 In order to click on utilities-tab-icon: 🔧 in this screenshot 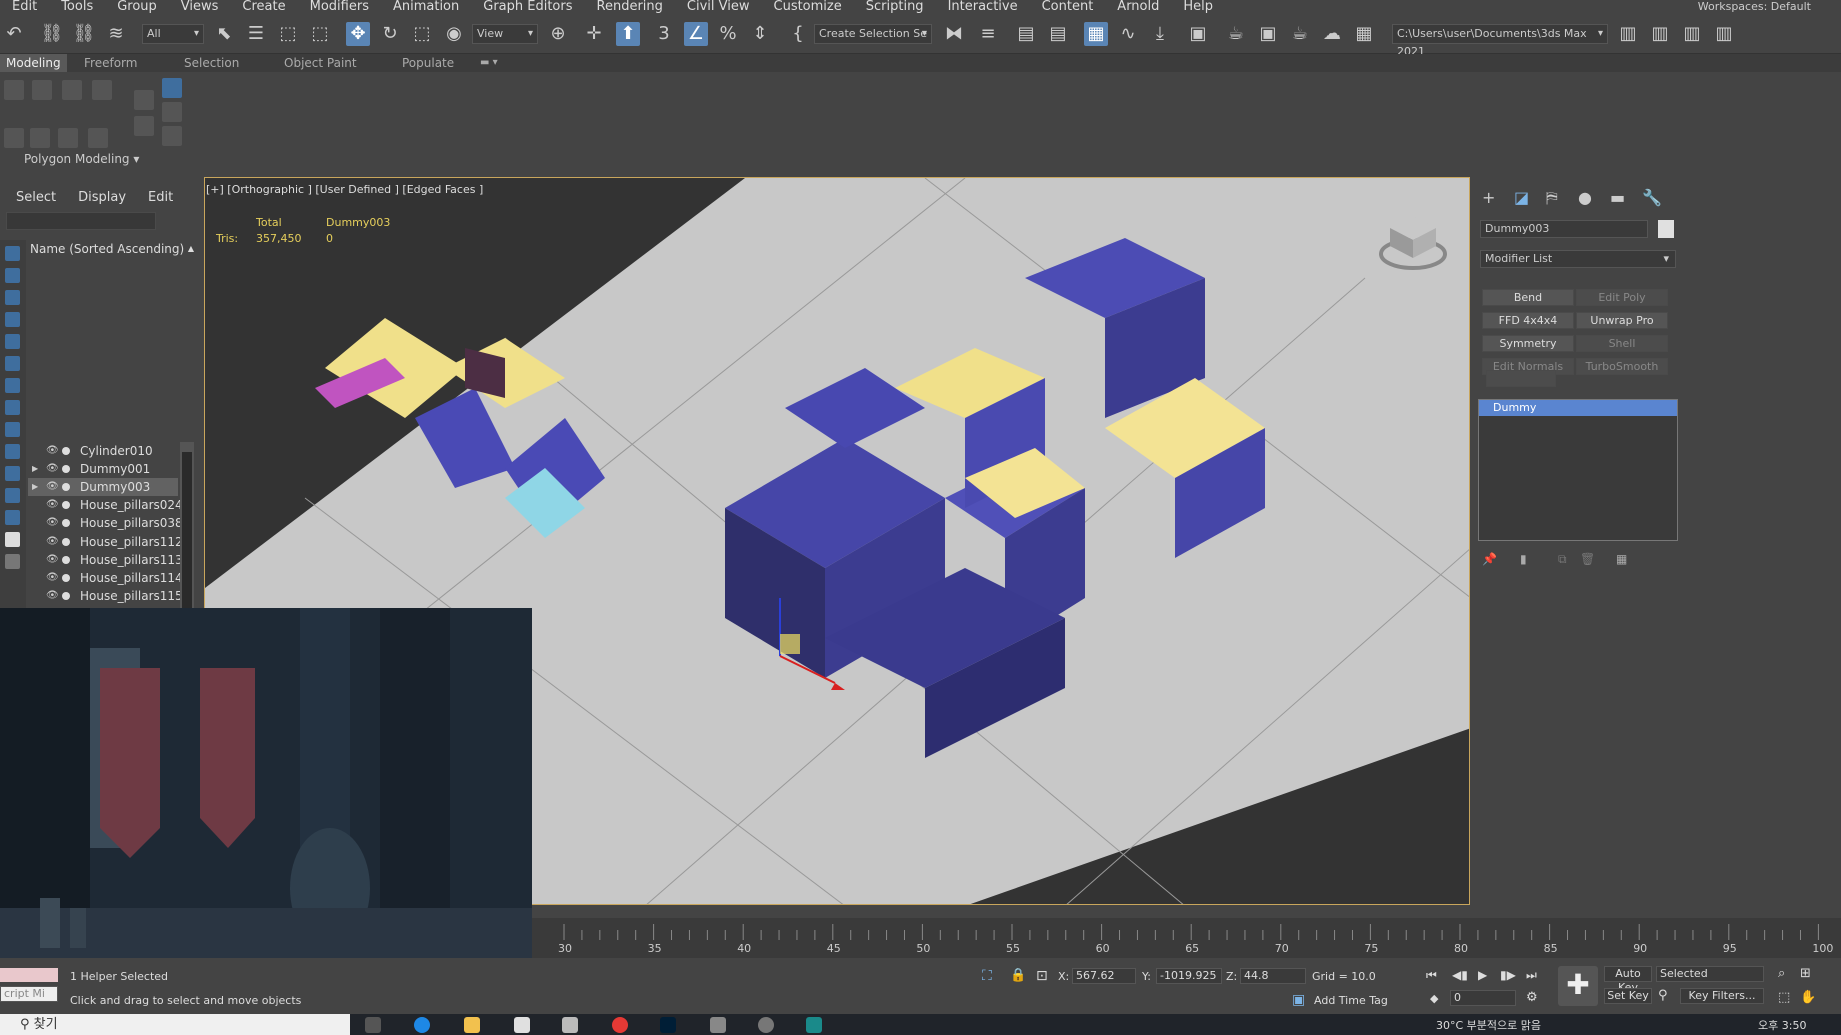, I will do `click(1652, 197)`.